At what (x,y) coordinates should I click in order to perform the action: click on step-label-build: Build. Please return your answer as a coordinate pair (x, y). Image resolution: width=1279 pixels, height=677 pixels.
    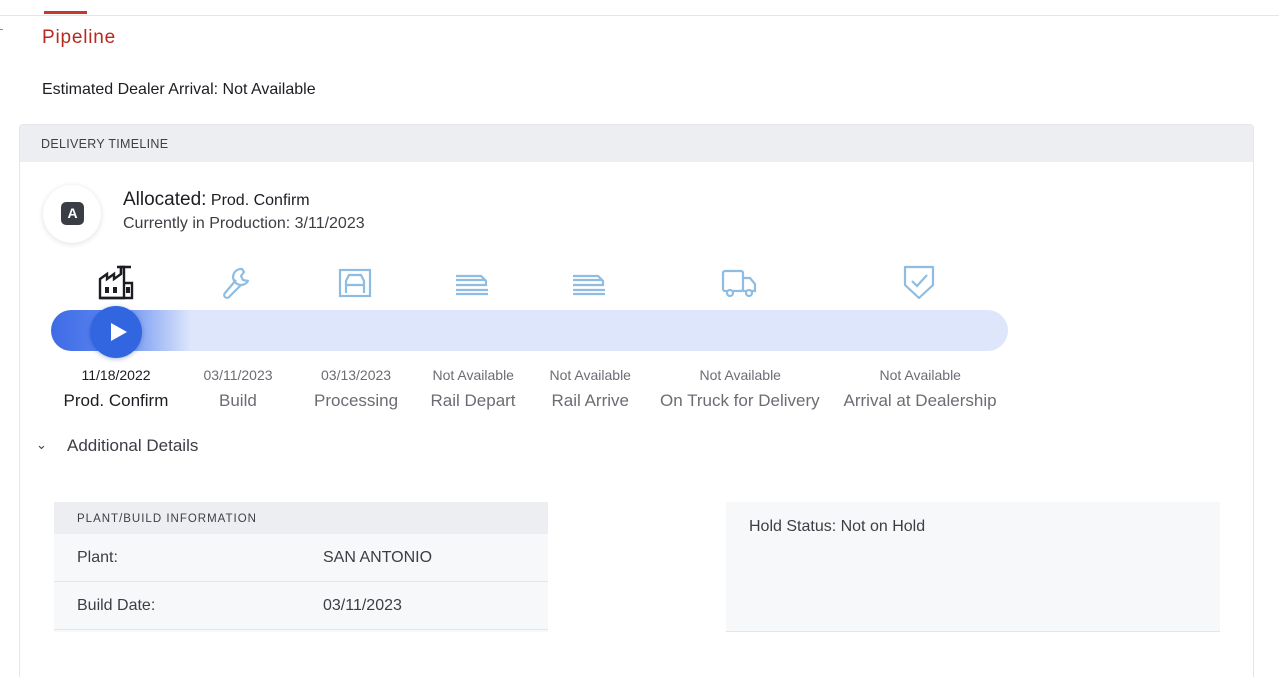
    Looking at the image, I should click on (238, 400).